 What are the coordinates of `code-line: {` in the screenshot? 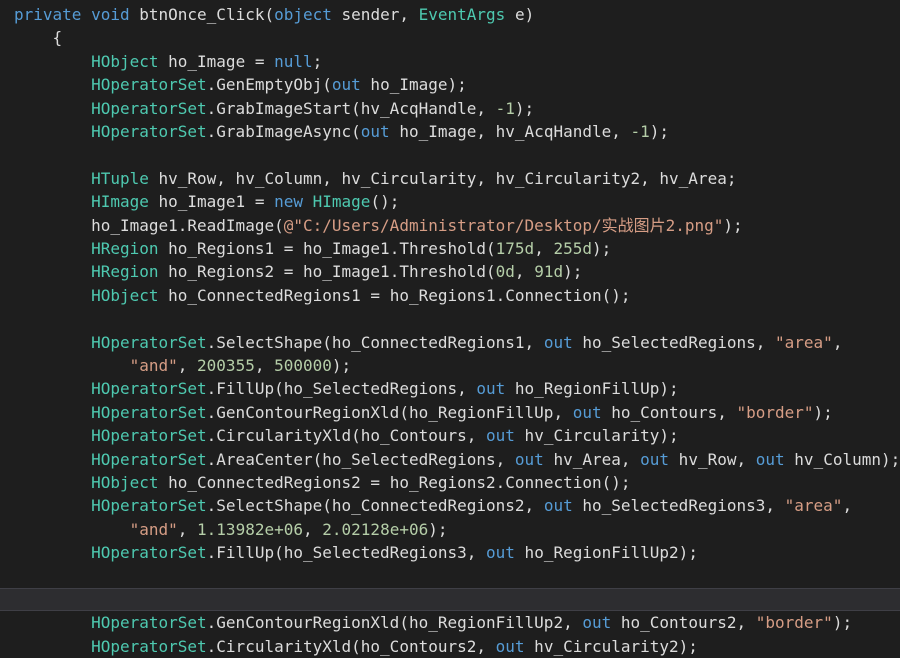 It's located at (450, 37).